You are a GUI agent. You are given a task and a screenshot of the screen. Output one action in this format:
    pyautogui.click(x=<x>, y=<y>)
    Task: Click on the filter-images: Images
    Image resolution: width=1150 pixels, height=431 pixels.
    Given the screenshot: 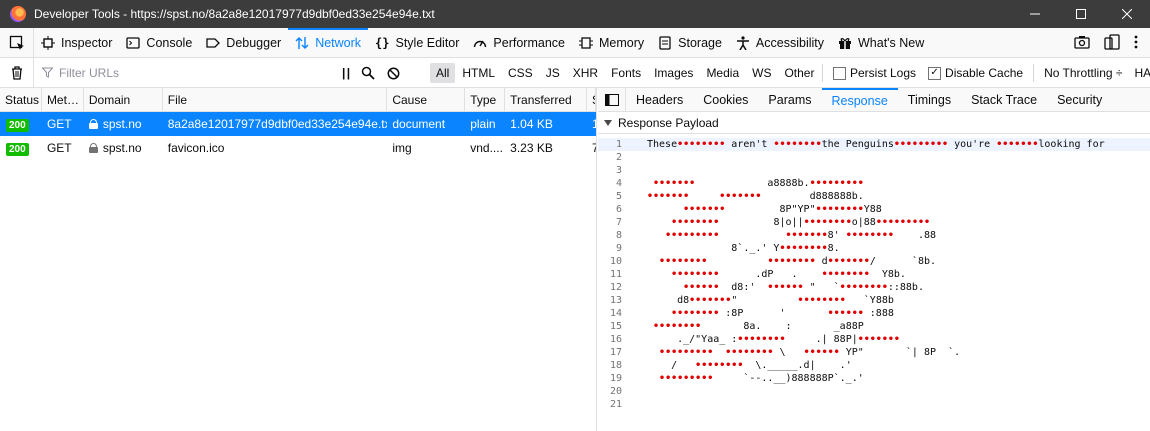 What is the action you would take?
    pyautogui.click(x=673, y=73)
    